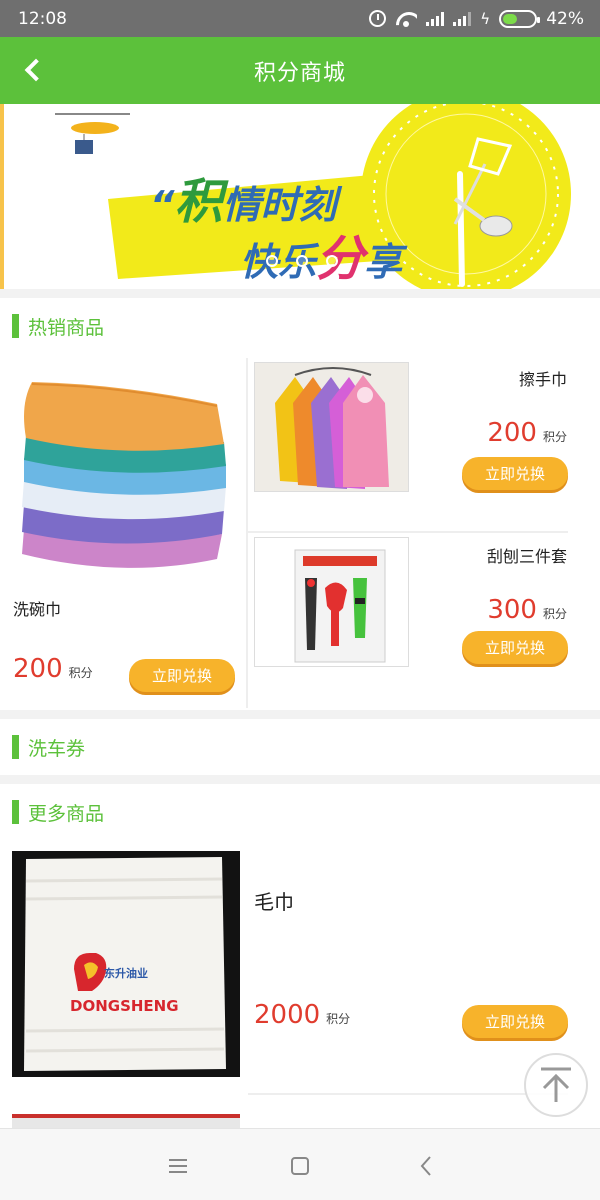  I want to click on product-name: 毛巾, so click(274, 902).